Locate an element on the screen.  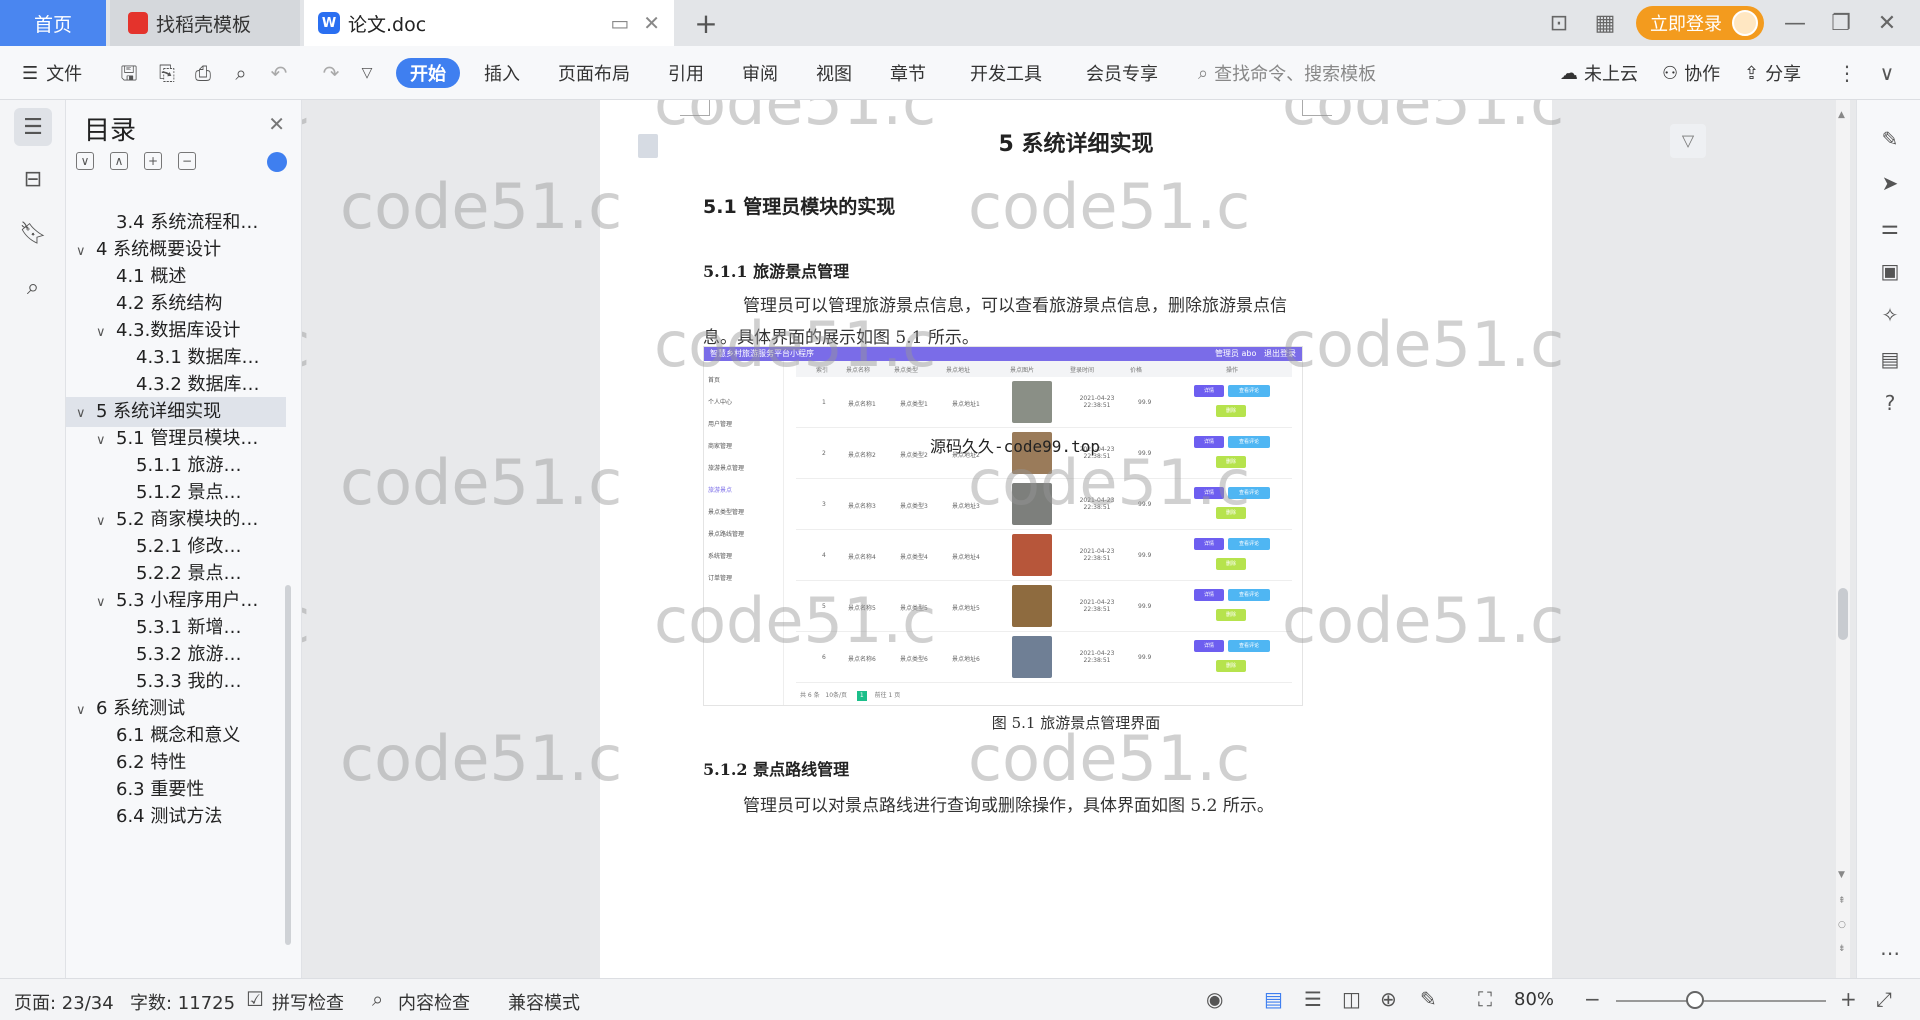
ai-icon: ✧ is located at coordinates (1890, 315).